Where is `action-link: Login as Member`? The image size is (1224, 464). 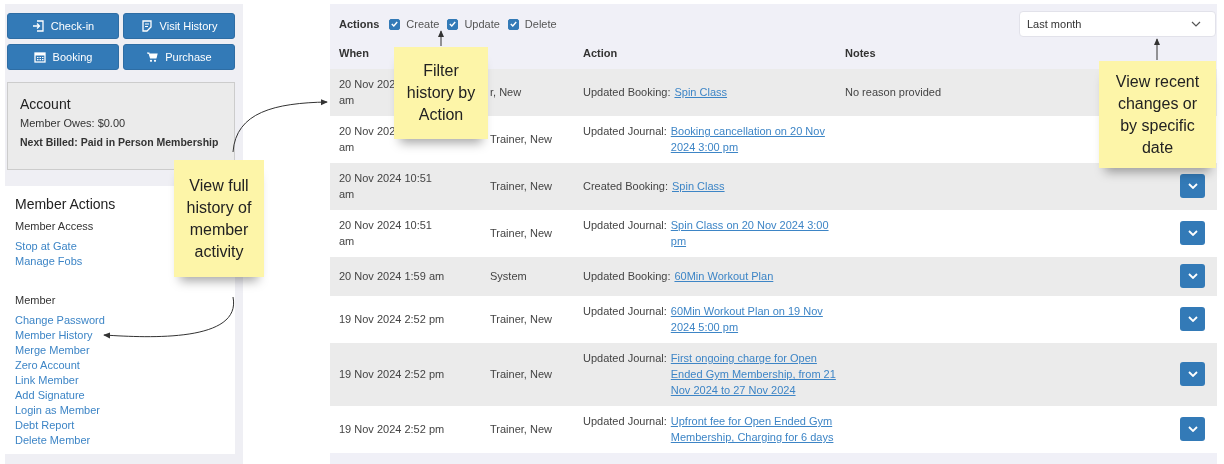 action-link: Login as Member is located at coordinates (57, 410).